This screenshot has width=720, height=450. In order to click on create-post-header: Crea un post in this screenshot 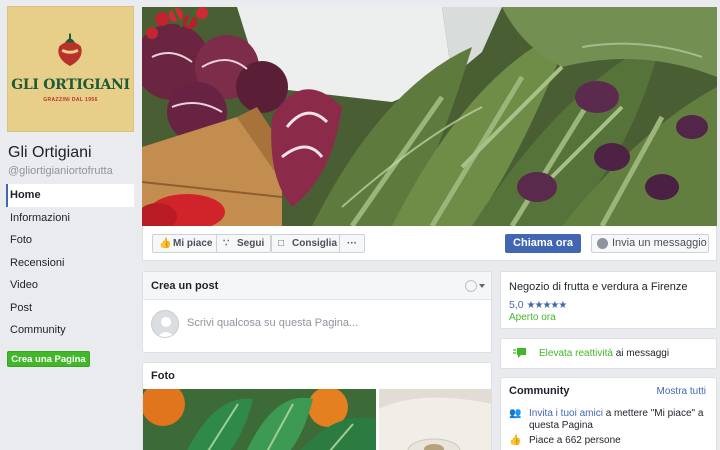, I will do `click(317, 286)`.